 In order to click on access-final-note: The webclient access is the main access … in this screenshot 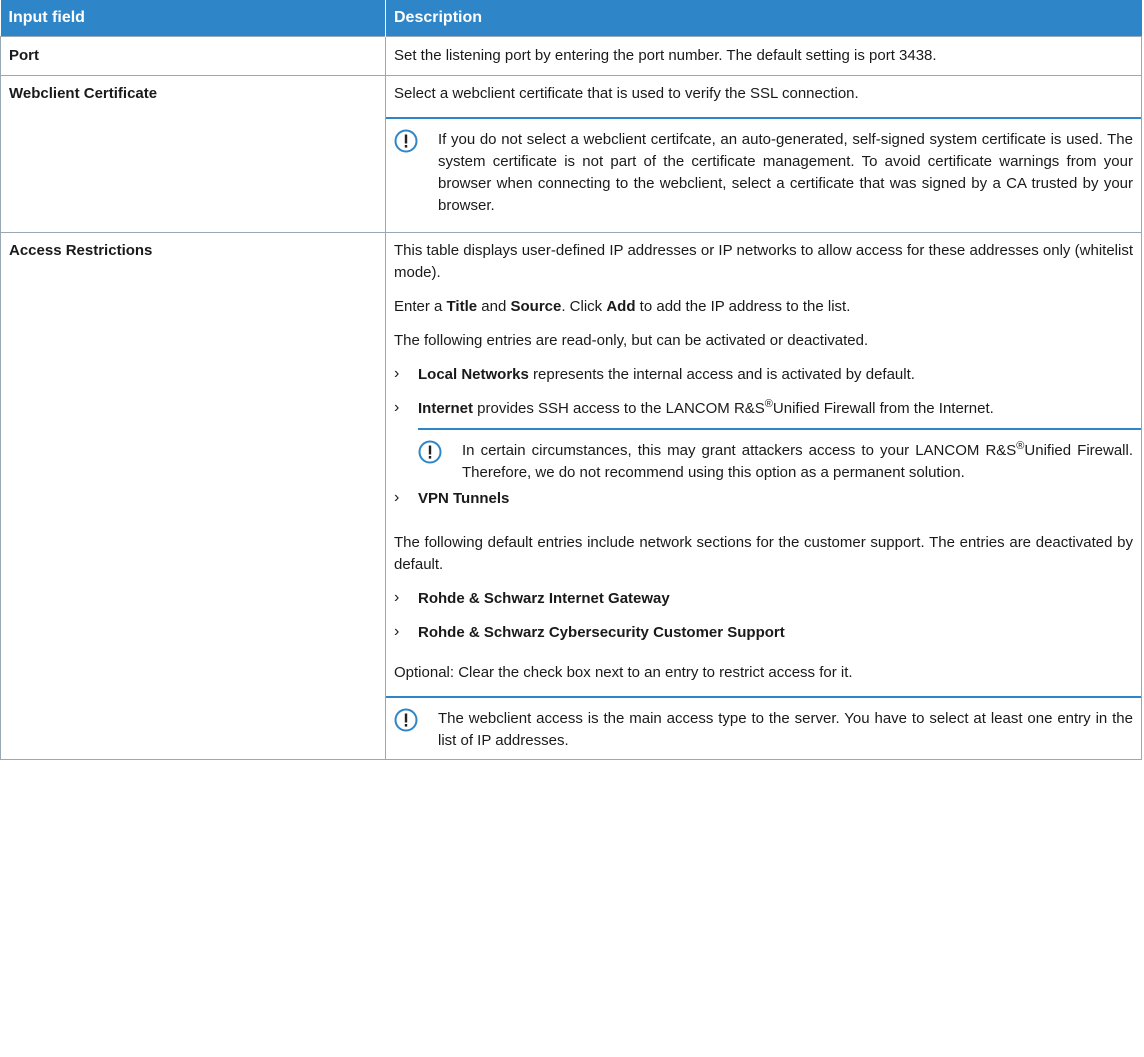, I will do `click(763, 724)`.